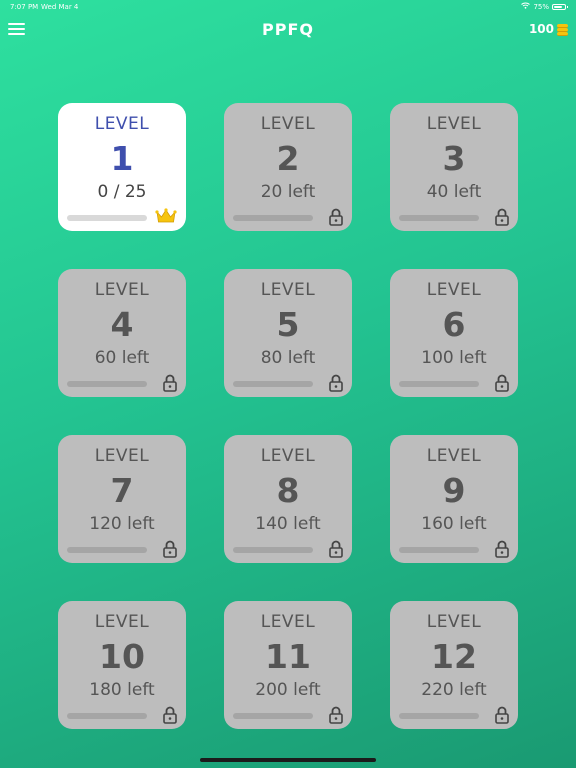 The image size is (576, 768). What do you see at coordinates (288, 358) in the screenshot?
I see `level-subtitle: 80 left` at bounding box center [288, 358].